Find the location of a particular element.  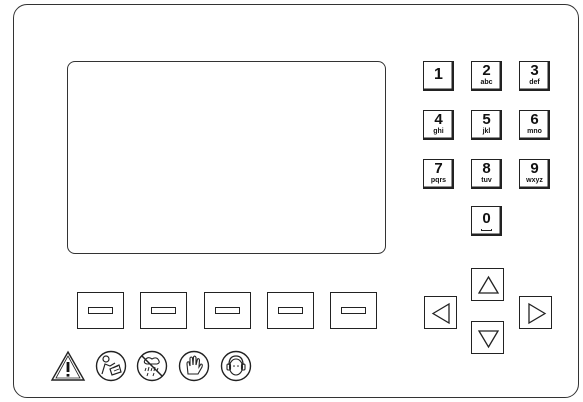

key-letters: pqrs is located at coordinates (438, 180).